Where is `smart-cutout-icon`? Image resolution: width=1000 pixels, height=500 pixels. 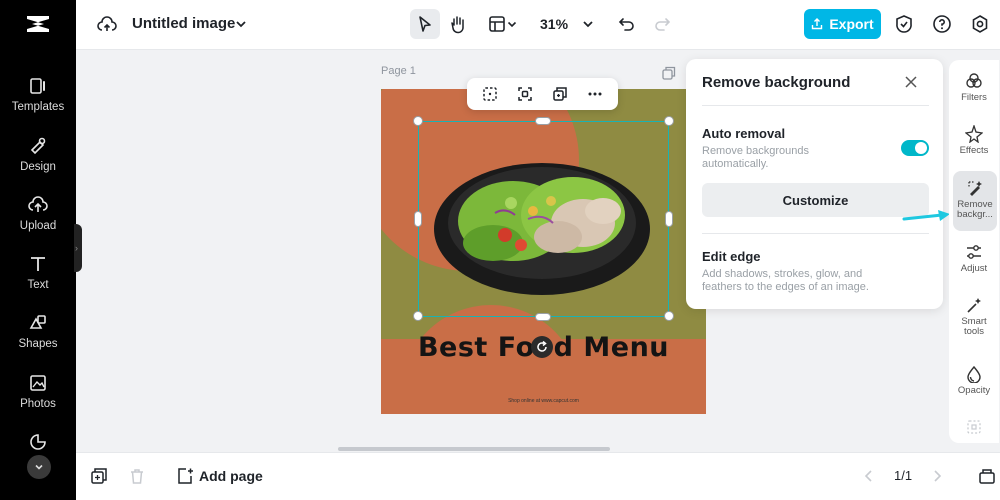 smart-cutout-icon is located at coordinates (525, 94).